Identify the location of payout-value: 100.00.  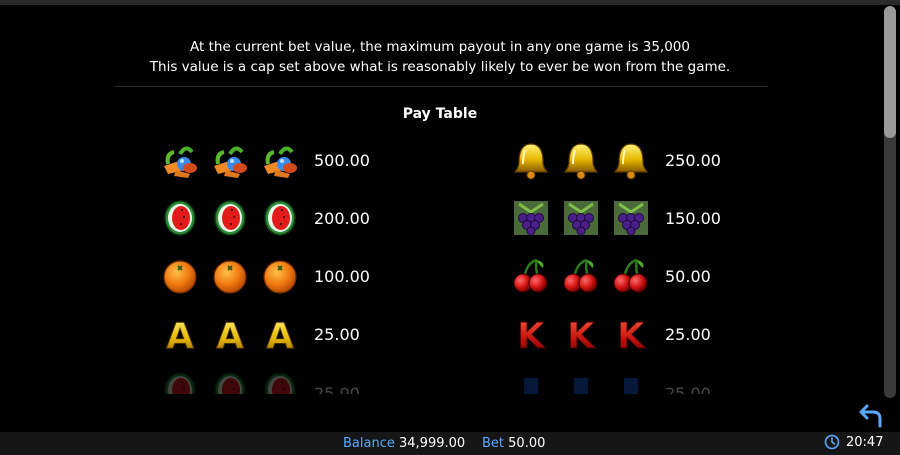
(342, 276).